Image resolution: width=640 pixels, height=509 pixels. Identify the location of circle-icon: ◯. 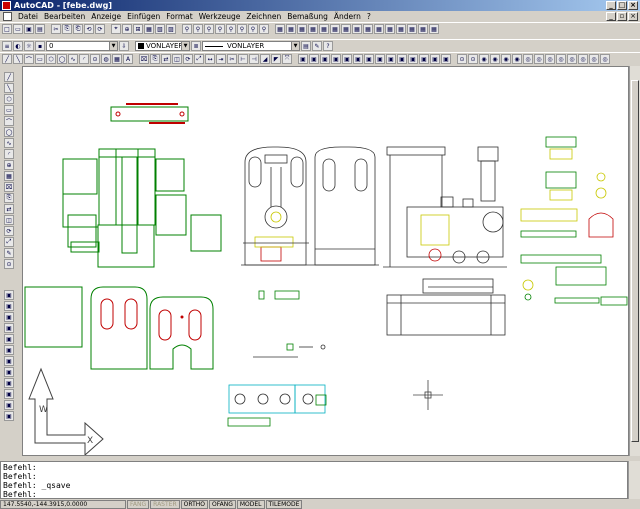
(62, 59).